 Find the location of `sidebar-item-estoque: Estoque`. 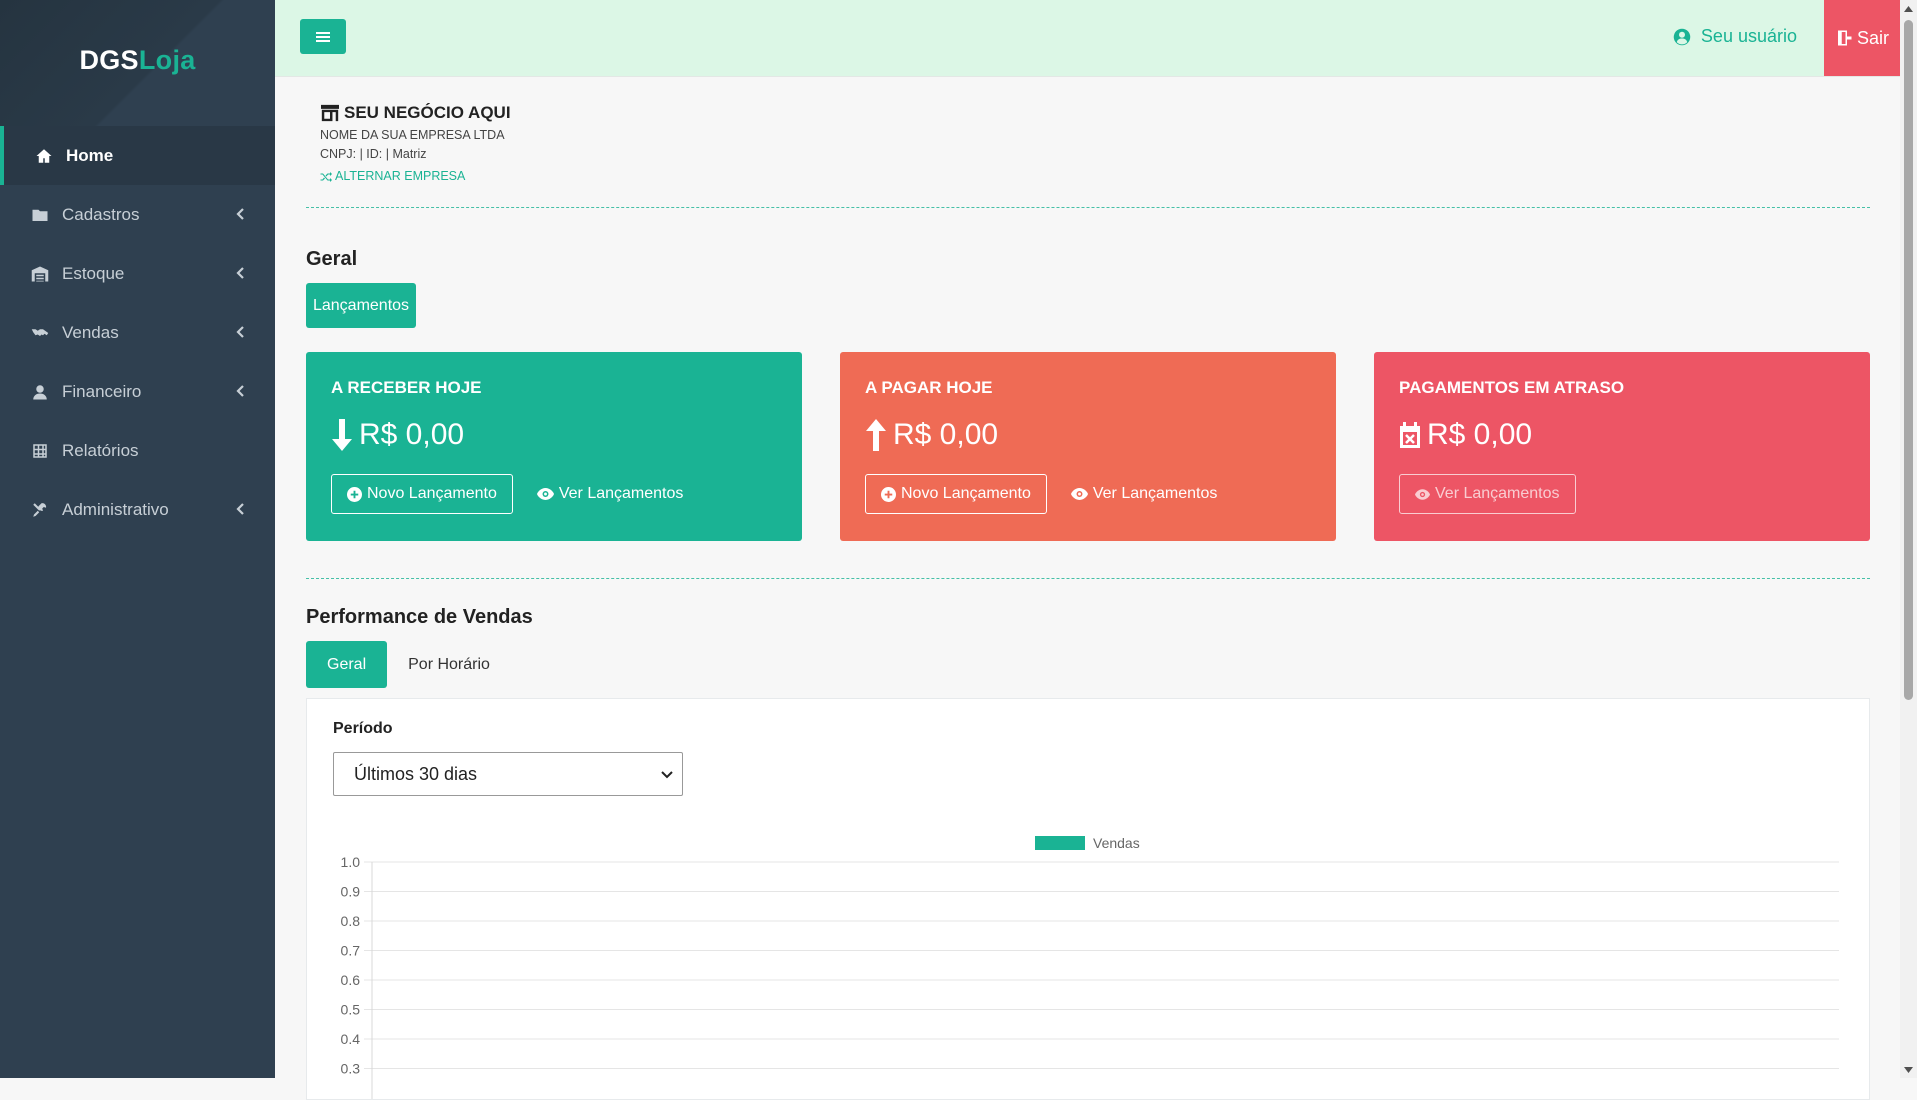

sidebar-item-estoque: Estoque is located at coordinates (137, 273).